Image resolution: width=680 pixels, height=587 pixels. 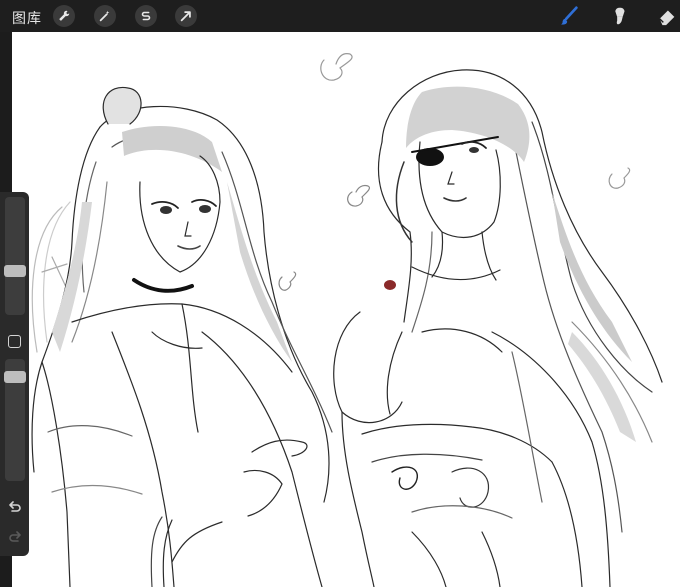 I want to click on redo-icon, so click(x=15, y=536).